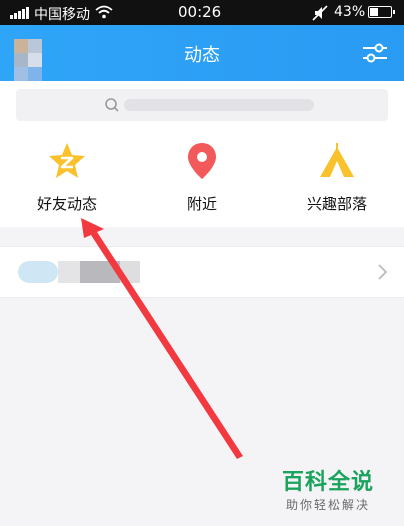 The height and width of the screenshot is (526, 404). Describe the element at coordinates (328, 505) in the screenshot. I see `watermark-subtitle: 助你轻松解决` at that location.